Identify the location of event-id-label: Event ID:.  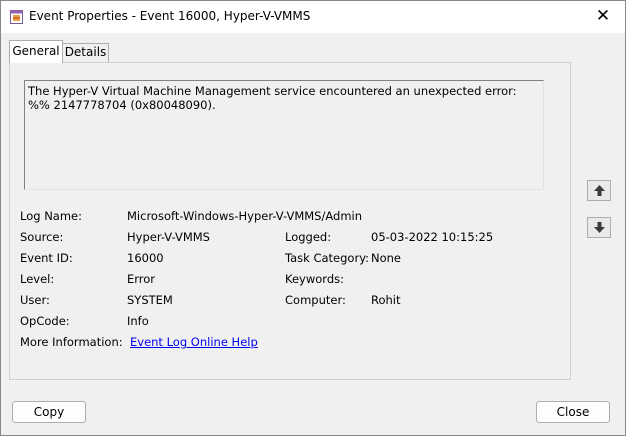
(46, 258).